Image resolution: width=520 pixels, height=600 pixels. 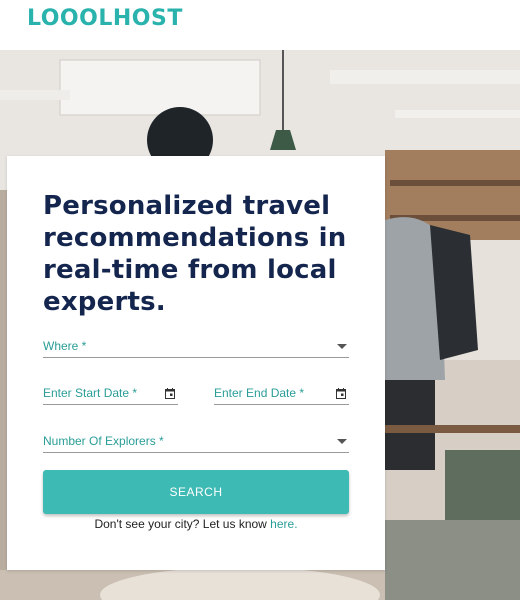 I want to click on brand-logo: LOOOLHOST, so click(x=105, y=18).